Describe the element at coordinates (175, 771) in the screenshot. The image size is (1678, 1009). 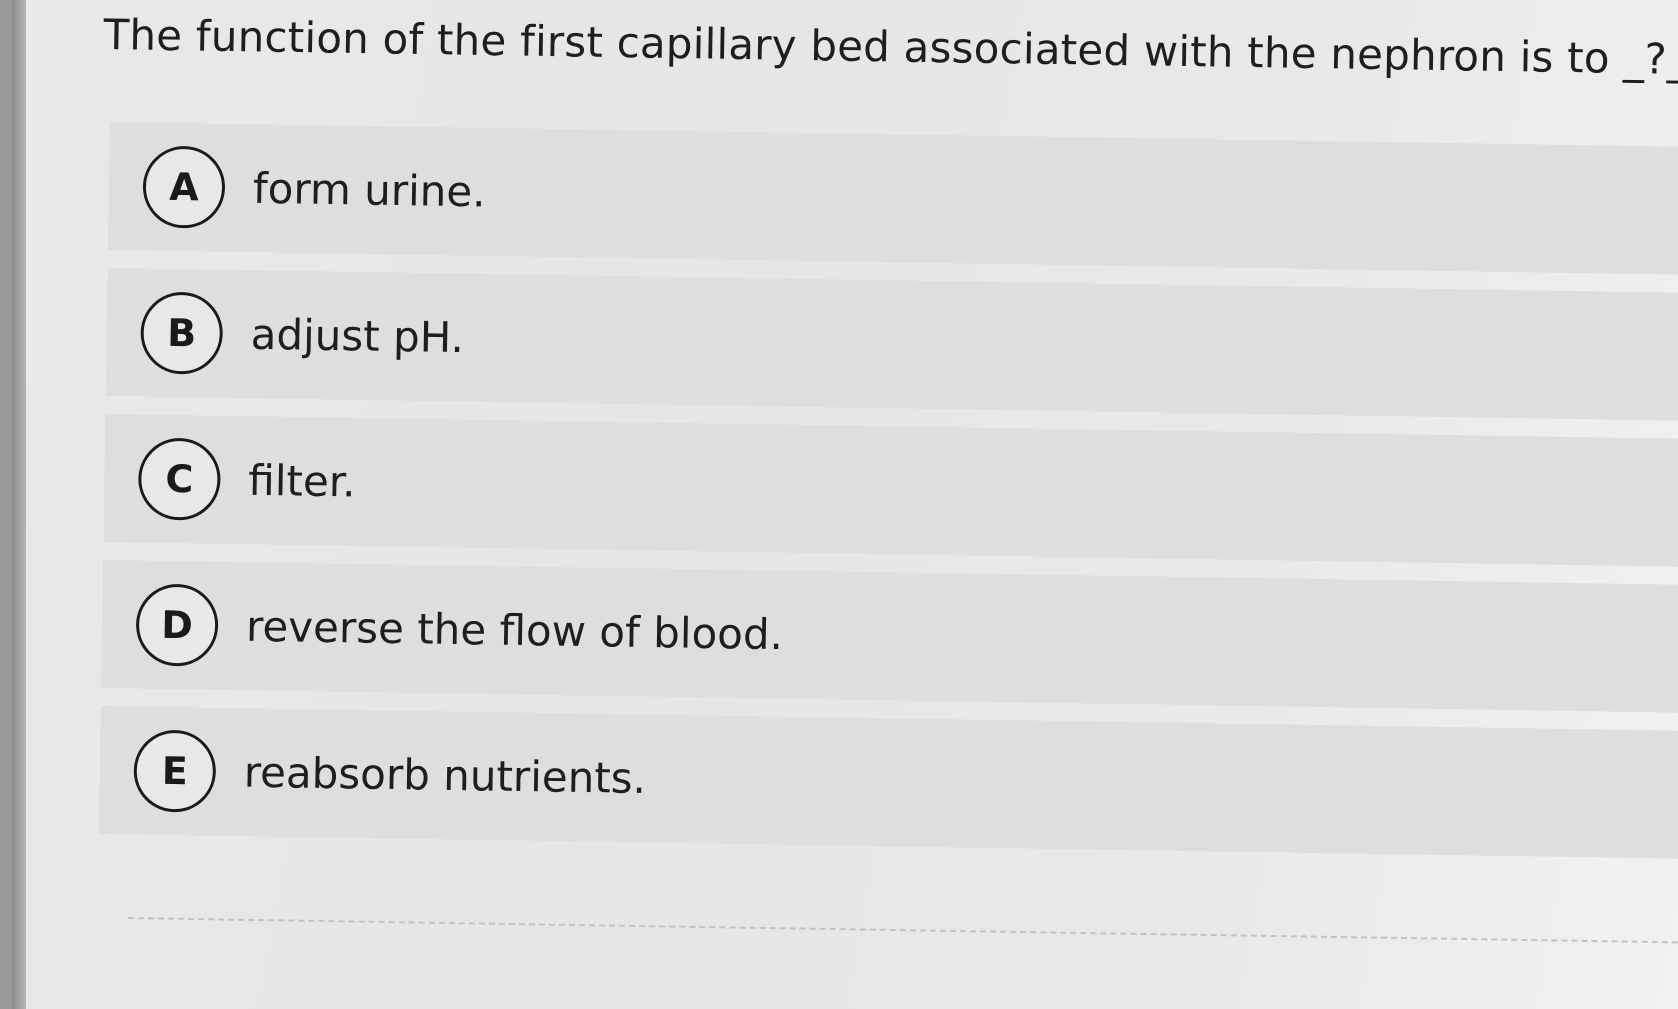
I see `option-letter-badge: E` at that location.